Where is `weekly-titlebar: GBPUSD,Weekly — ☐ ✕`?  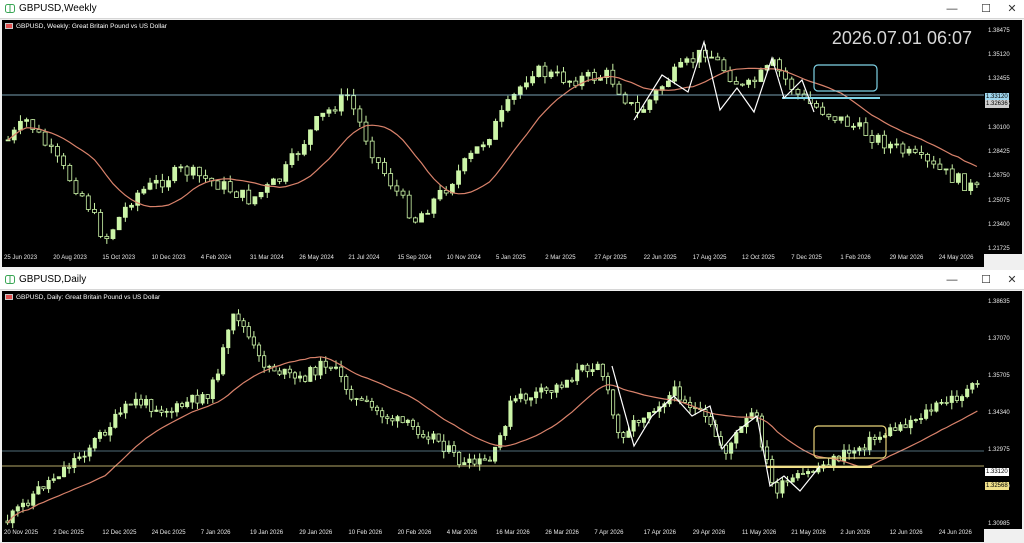
weekly-titlebar: GBPUSD,Weekly — ☐ ✕ is located at coordinates (512, 9).